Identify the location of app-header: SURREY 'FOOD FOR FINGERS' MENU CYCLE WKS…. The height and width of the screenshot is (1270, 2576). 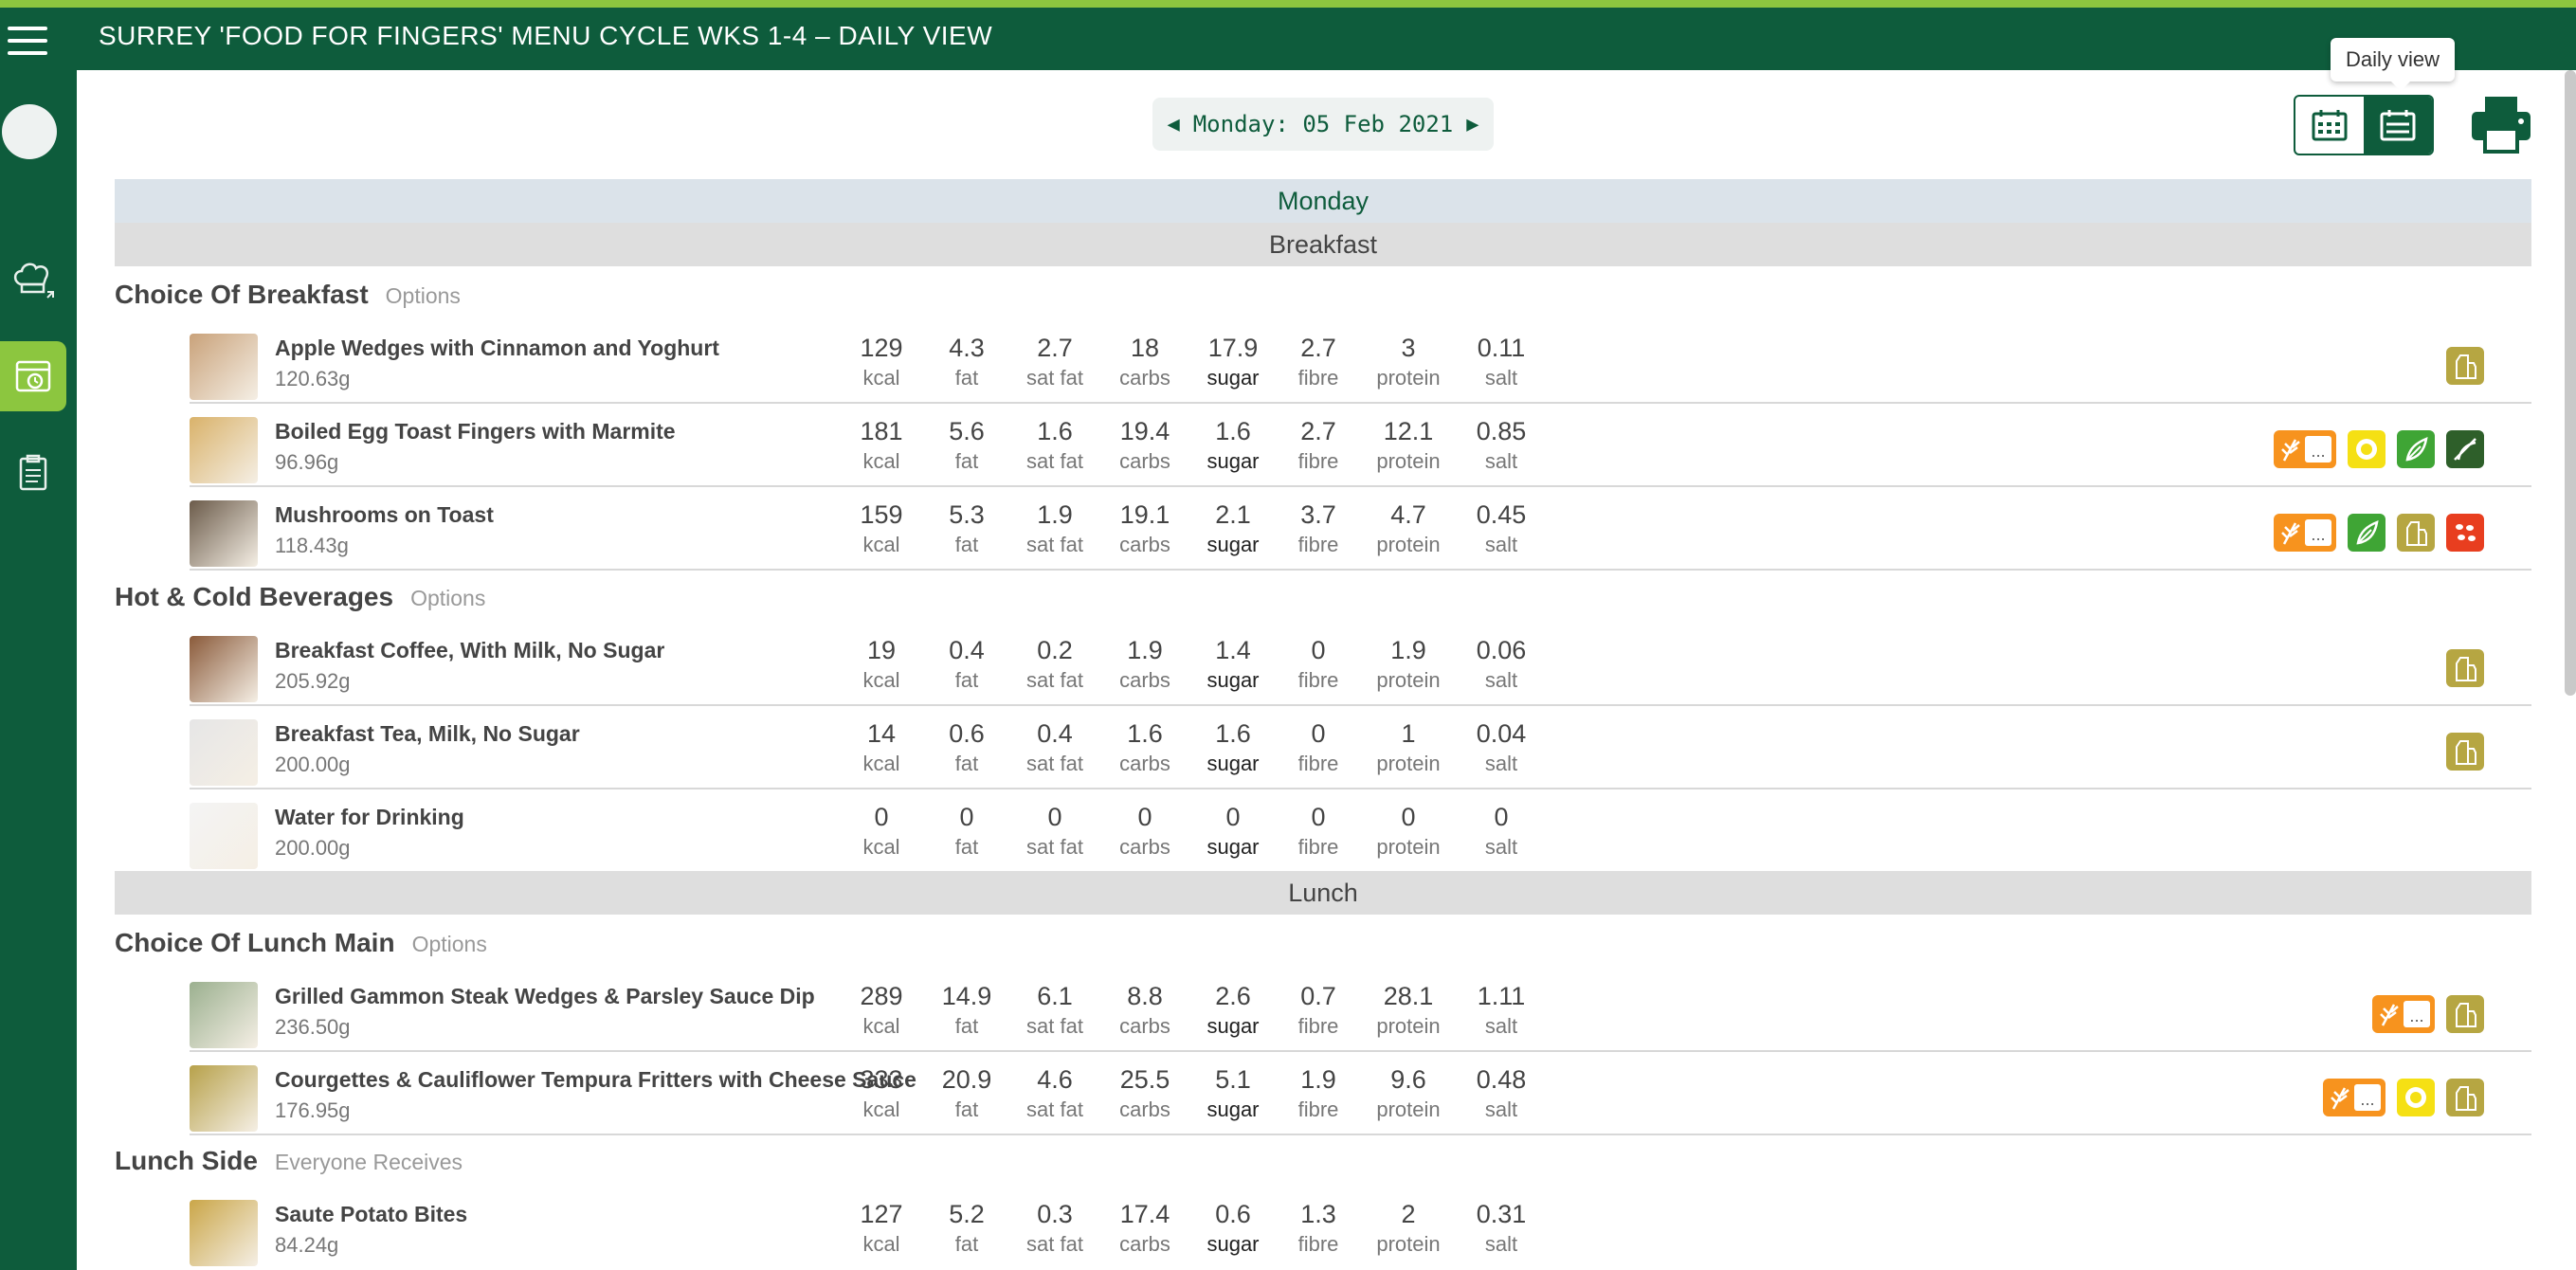
(1288, 39).